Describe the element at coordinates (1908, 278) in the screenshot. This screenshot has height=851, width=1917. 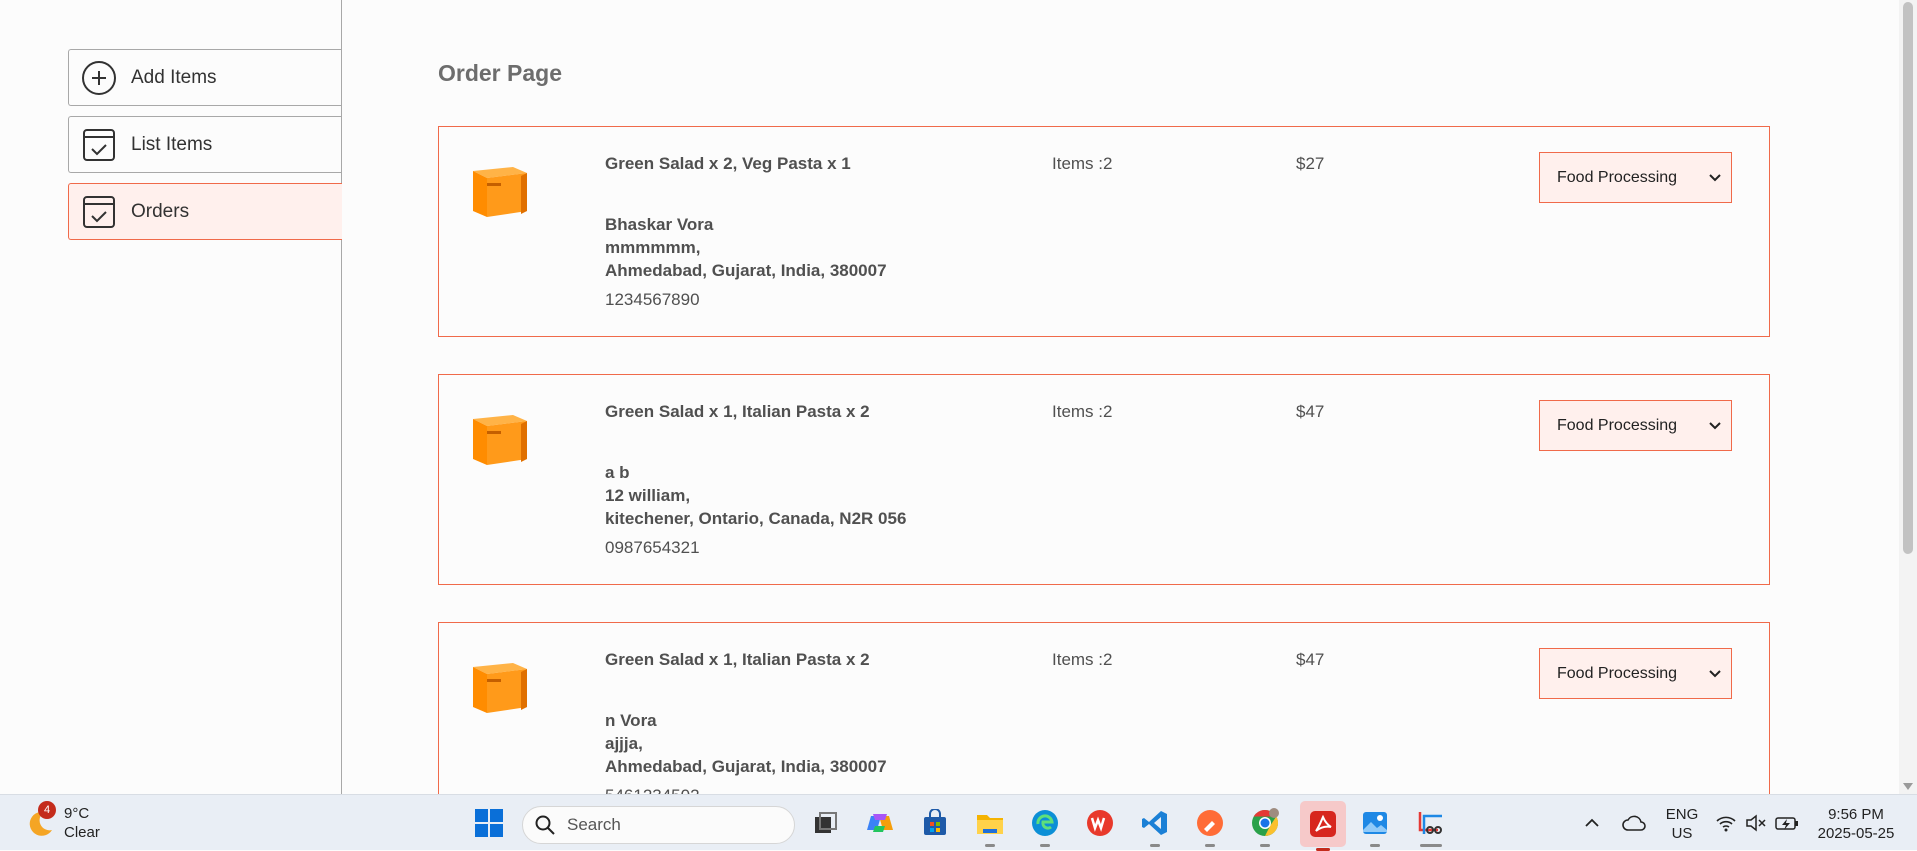
I see `scrollbar-thumb` at that location.